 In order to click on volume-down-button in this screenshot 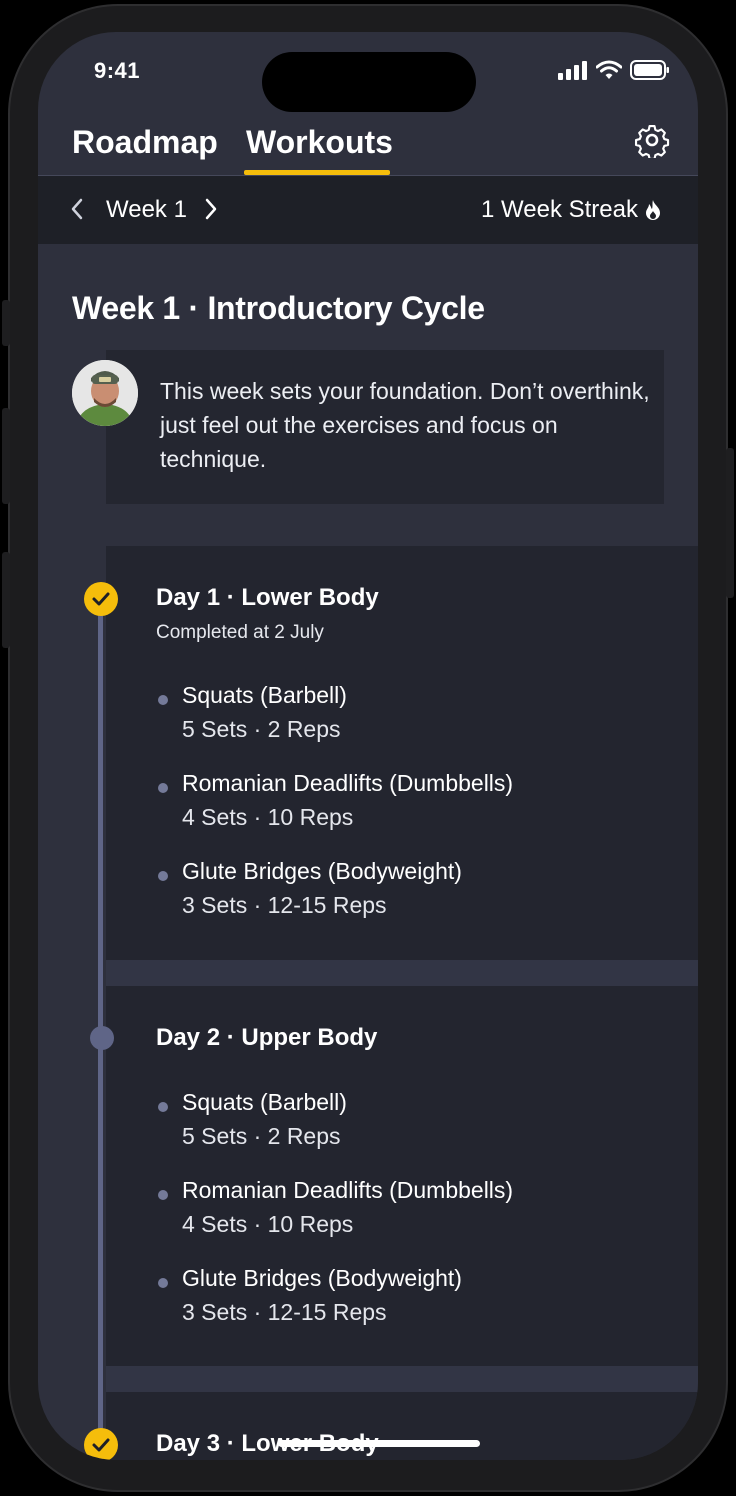, I will do `click(6, 600)`.